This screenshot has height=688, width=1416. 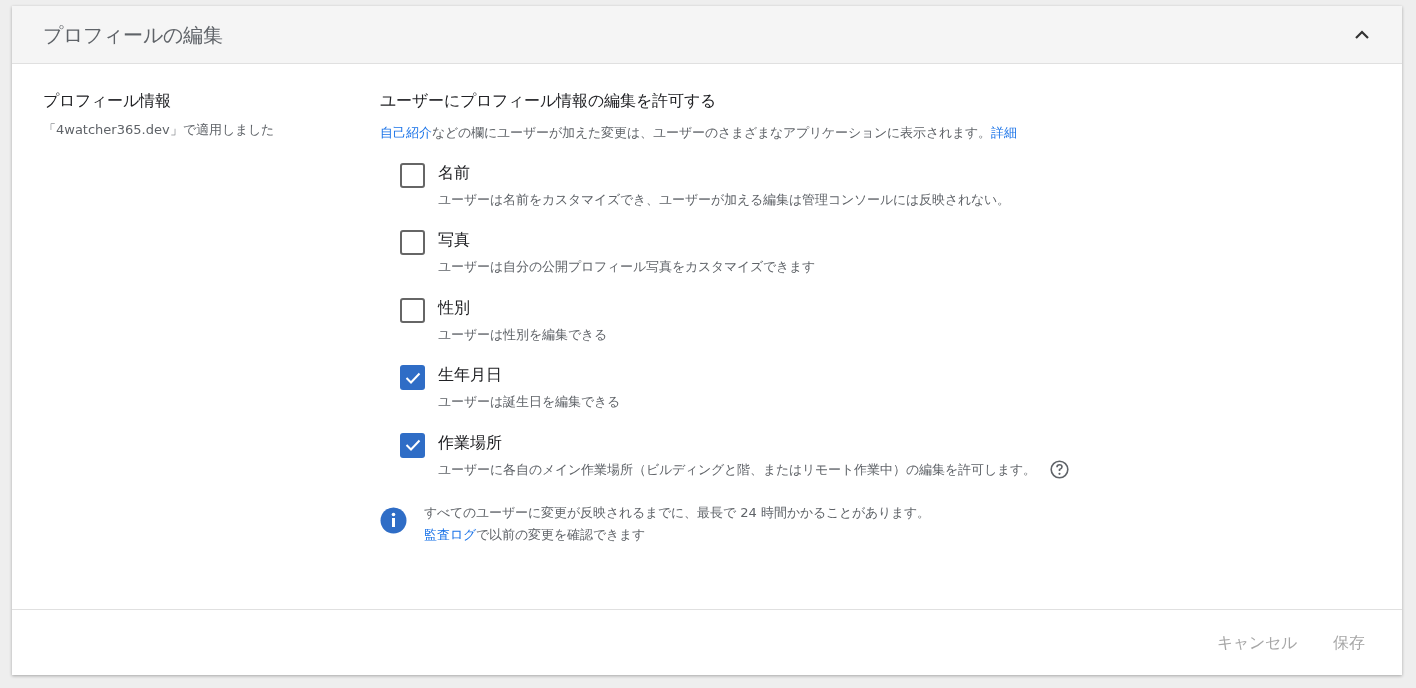 I want to click on help-icon, so click(x=1059, y=469).